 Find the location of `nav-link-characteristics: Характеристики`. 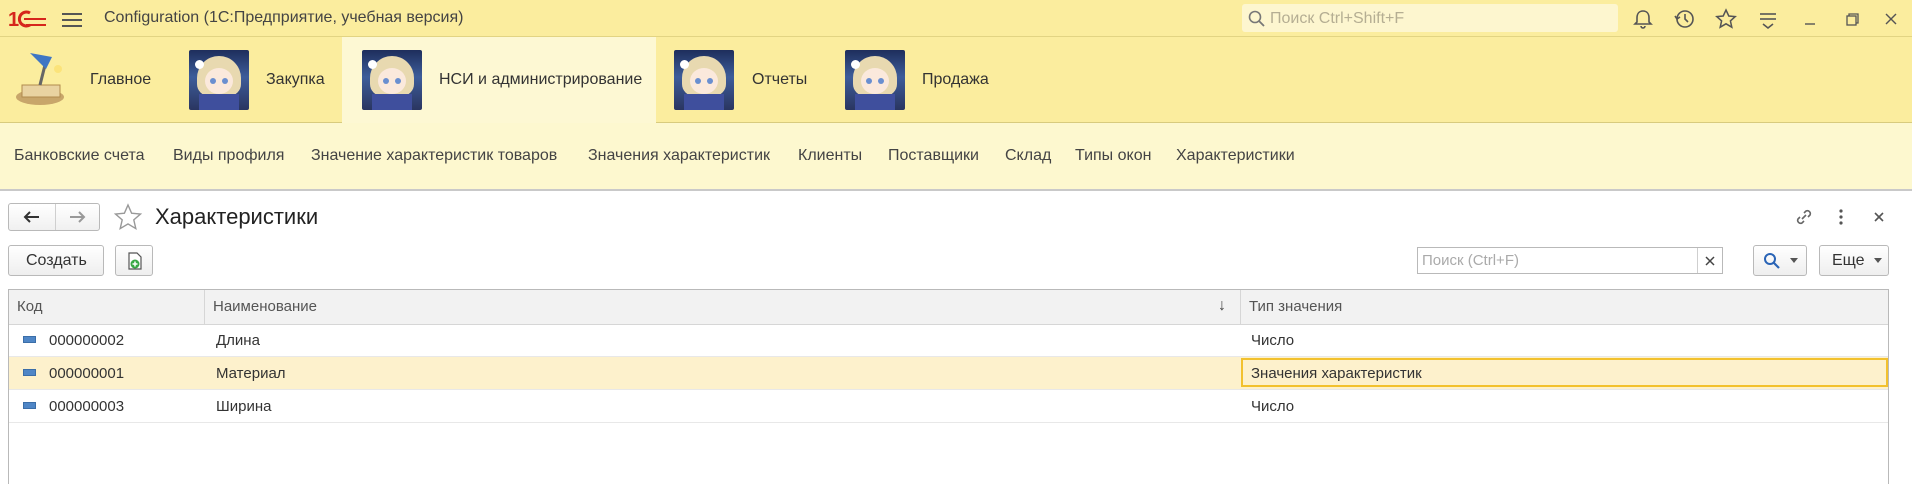

nav-link-characteristics: Характеристики is located at coordinates (1235, 156).